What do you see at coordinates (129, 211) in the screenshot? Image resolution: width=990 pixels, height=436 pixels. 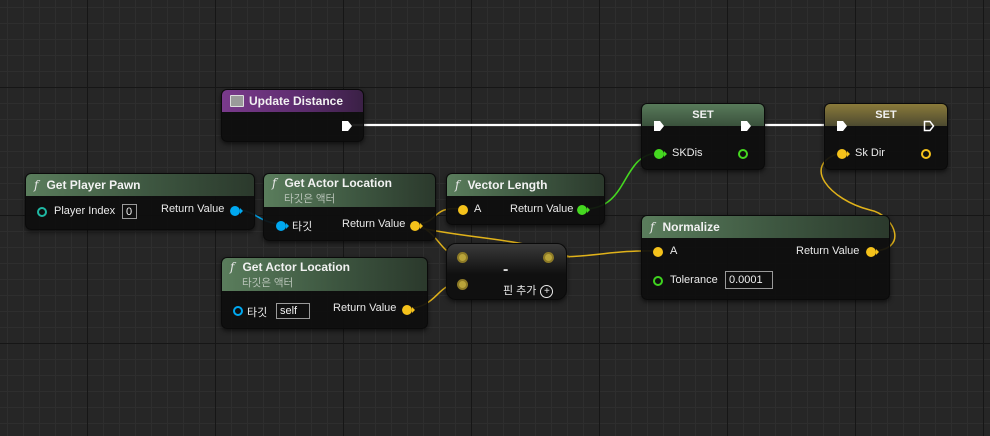 I see `player-index-input: 0` at bounding box center [129, 211].